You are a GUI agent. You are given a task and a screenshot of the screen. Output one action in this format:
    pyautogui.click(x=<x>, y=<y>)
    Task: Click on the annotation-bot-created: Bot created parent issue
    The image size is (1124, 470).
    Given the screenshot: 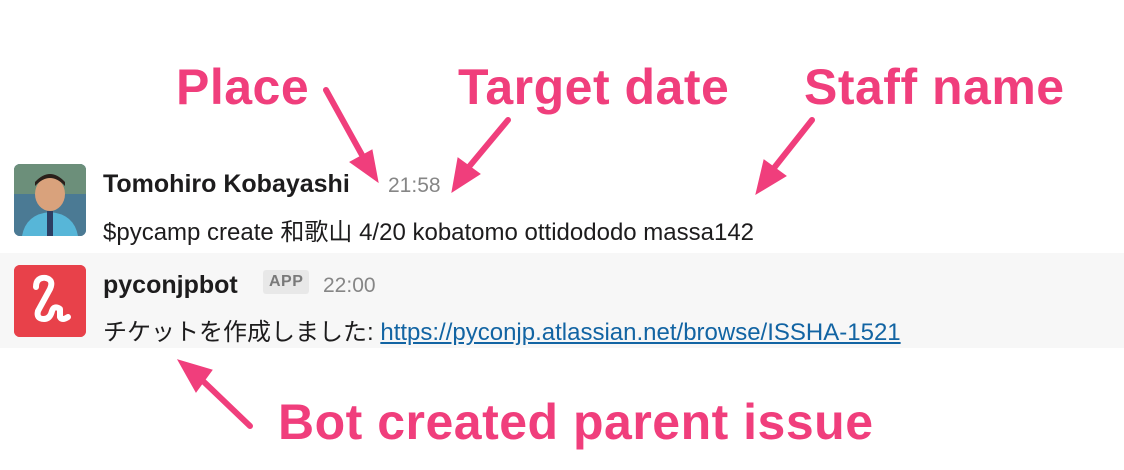 What is the action you would take?
    pyautogui.click(x=576, y=422)
    